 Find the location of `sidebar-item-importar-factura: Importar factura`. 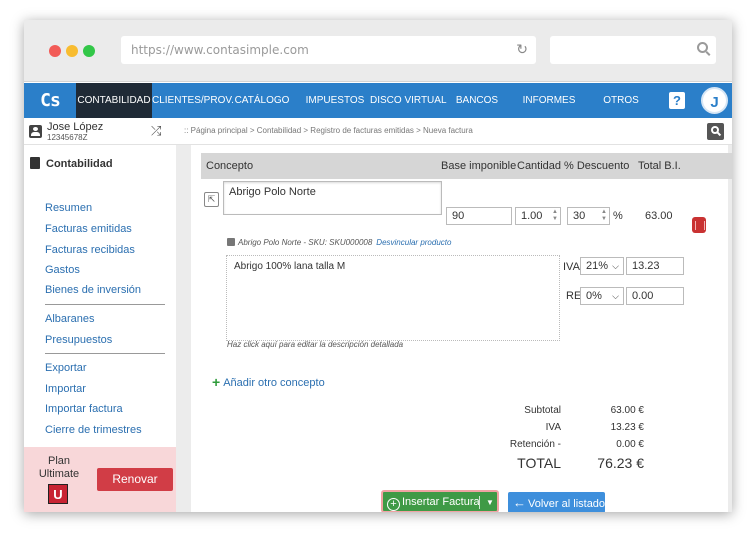

sidebar-item-importar-factura: Importar factura is located at coordinates (84, 409).